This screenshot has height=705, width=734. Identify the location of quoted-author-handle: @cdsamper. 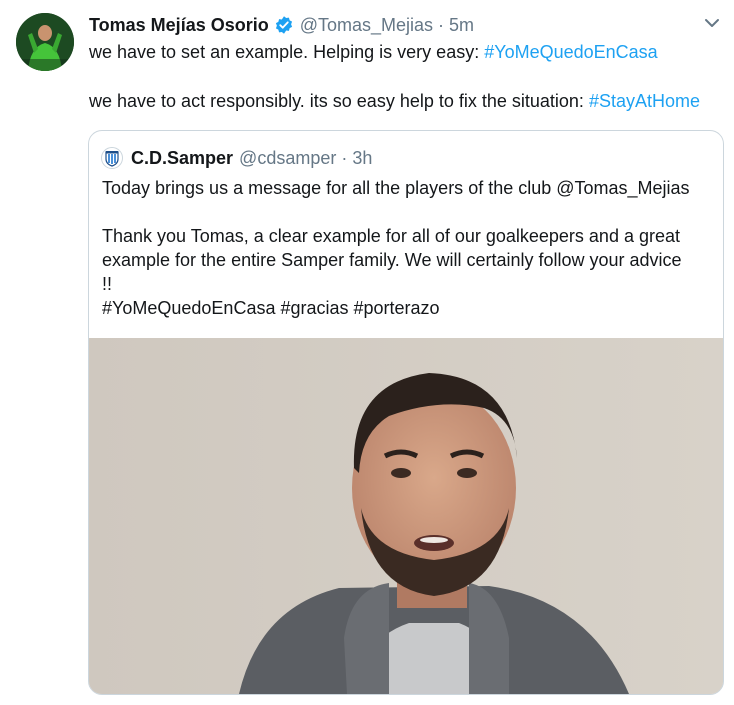
(287, 158).